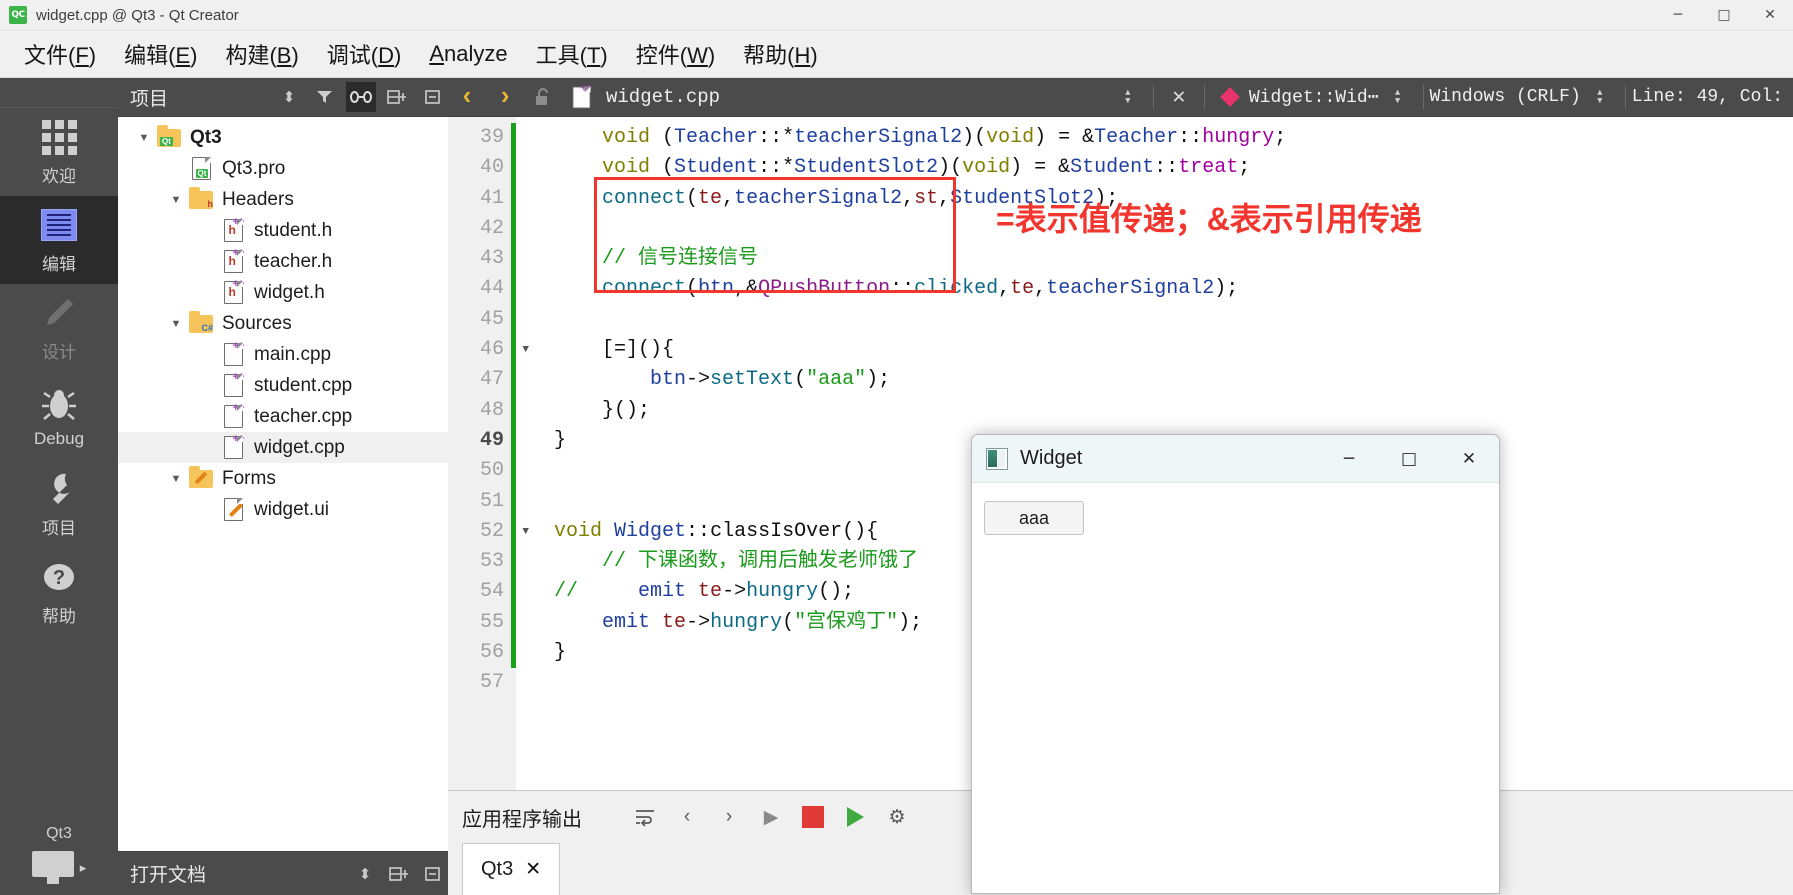 The height and width of the screenshot is (895, 1793). What do you see at coordinates (59, 504) in the screenshot?
I see `mode-projects: 项目` at bounding box center [59, 504].